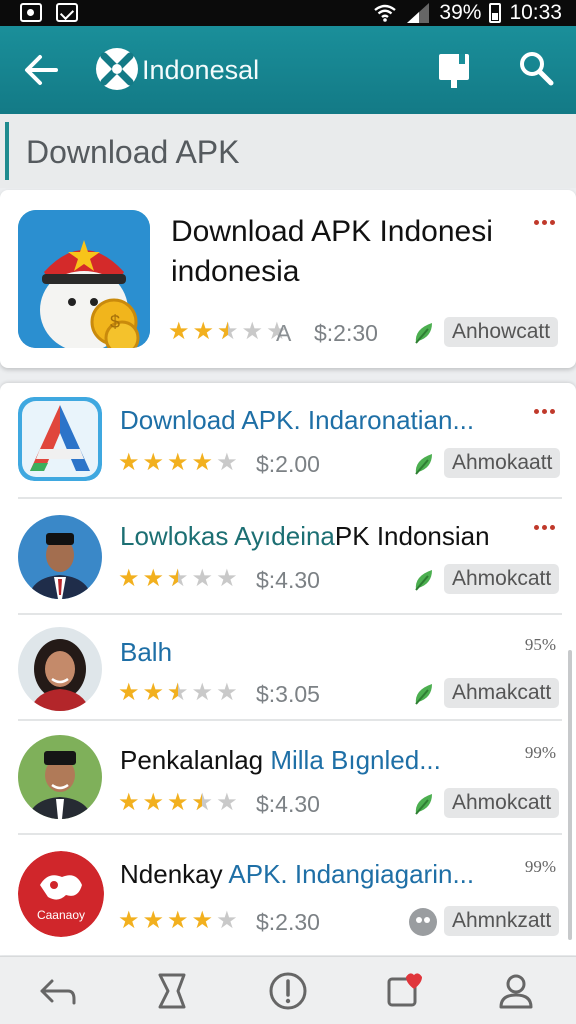 Image resolution: width=576 pixels, height=1024 pixels. Describe the element at coordinates (540, 644) in the screenshot. I see `app-percent: 95%` at that location.